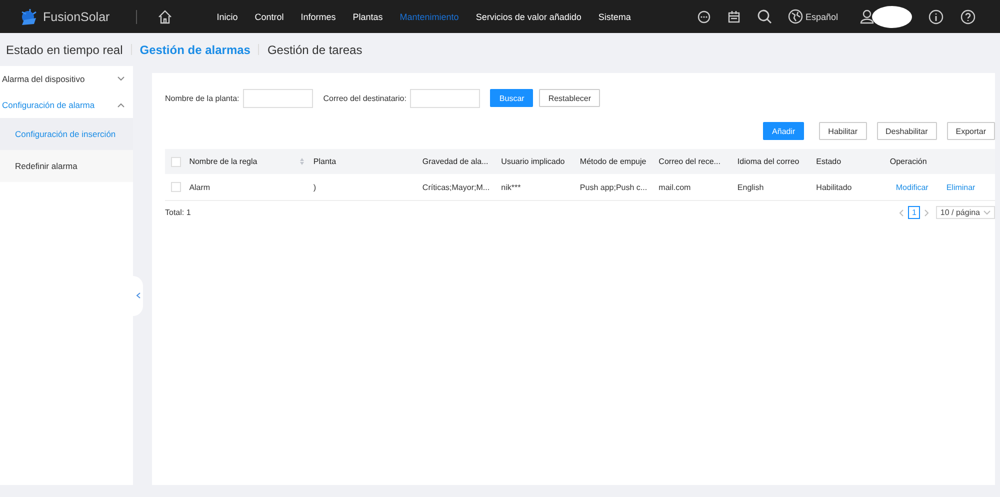 The width and height of the screenshot is (1000, 497). What do you see at coordinates (202, 98) in the screenshot?
I see `field-label: Nombre de la planta:` at bounding box center [202, 98].